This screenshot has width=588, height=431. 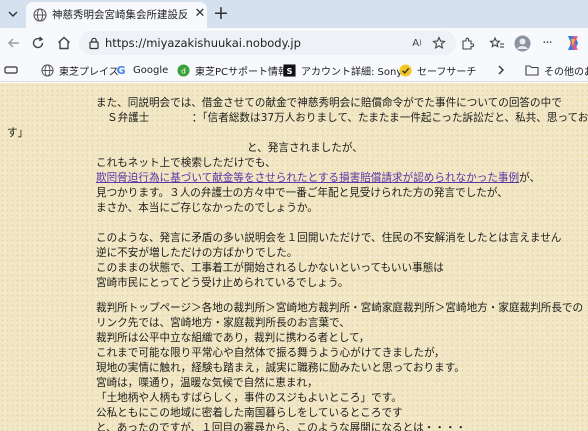 I want to click on bookmark-toshiba-pc-support: d 東芝PCサポート情報, so click(x=232, y=70).